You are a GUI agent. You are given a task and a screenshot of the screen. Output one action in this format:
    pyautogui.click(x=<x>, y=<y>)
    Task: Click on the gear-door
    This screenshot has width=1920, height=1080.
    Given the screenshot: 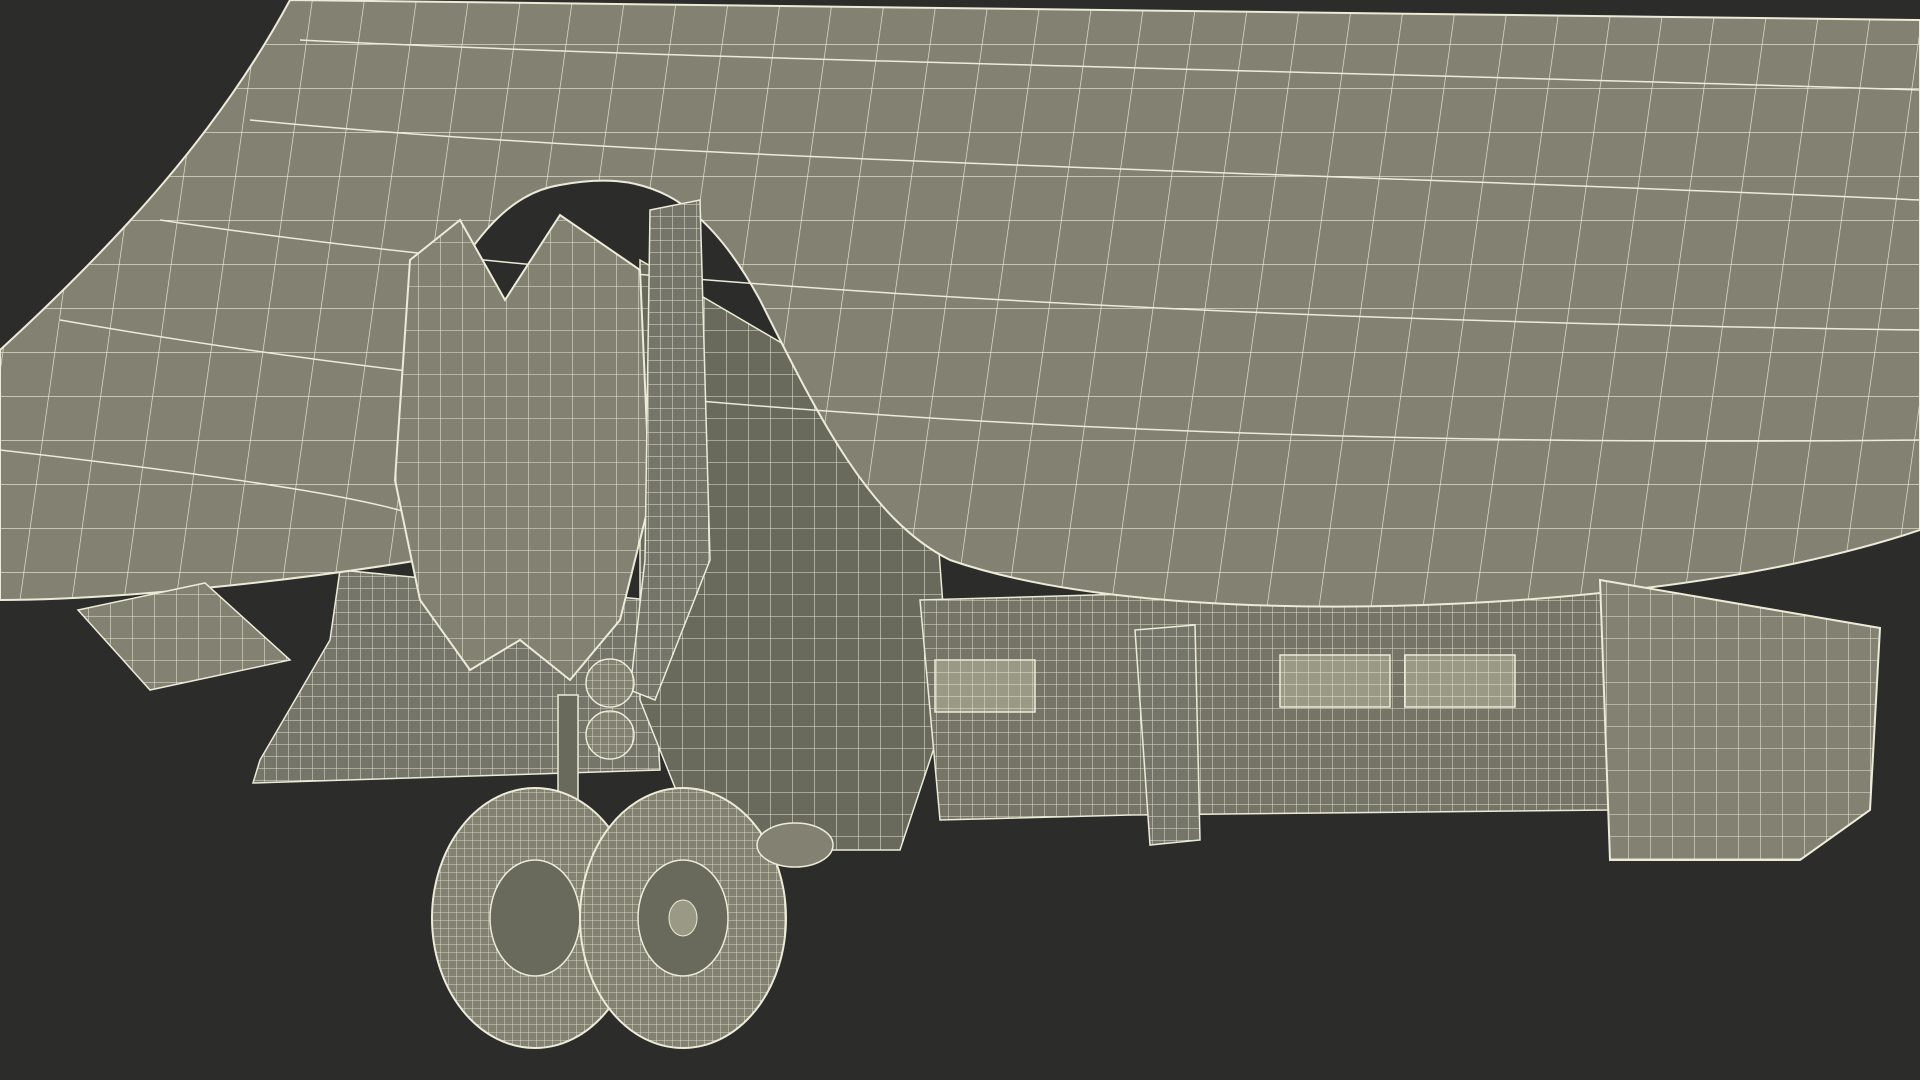 What is the action you would take?
    pyautogui.click(x=522, y=447)
    